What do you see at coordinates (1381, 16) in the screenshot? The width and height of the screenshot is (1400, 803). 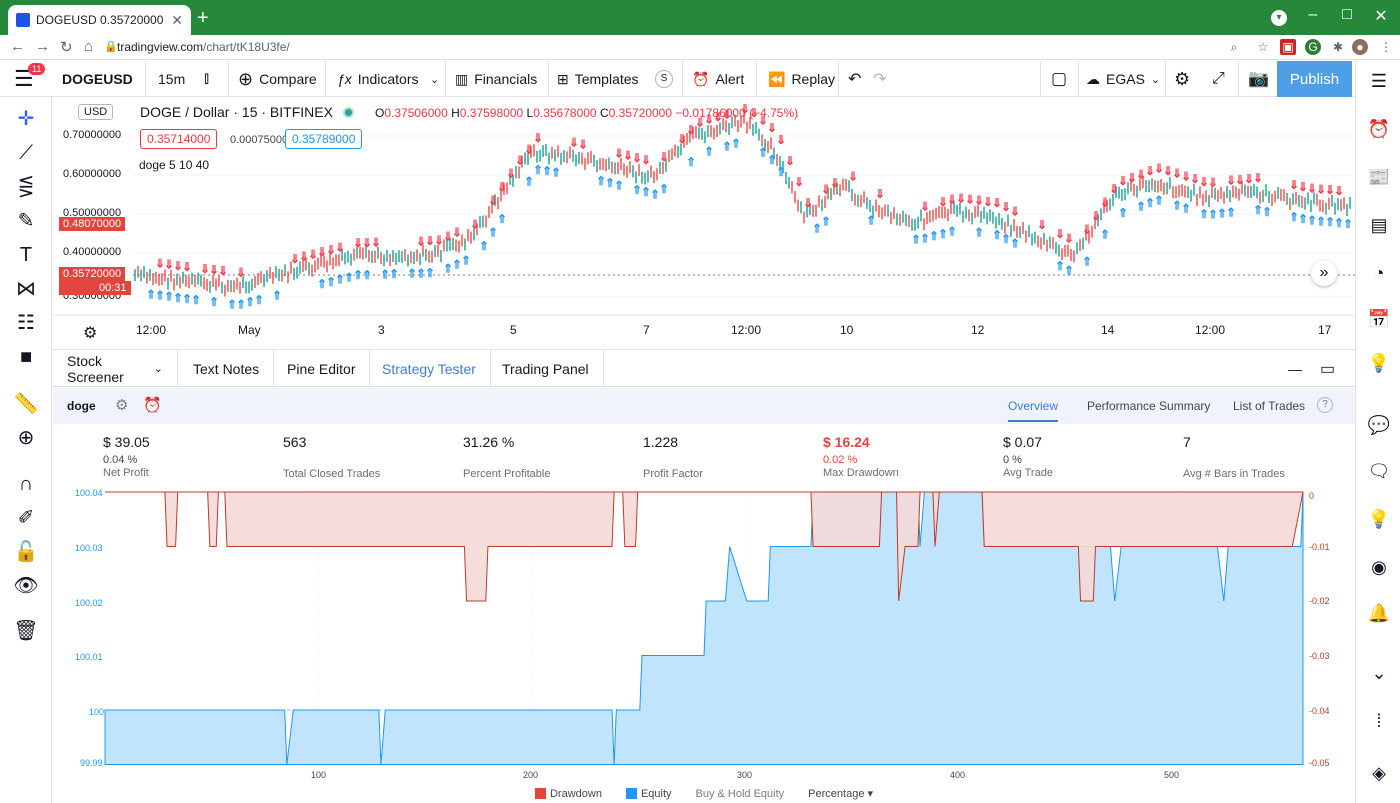 I see `close-window-icon: ✕` at bounding box center [1381, 16].